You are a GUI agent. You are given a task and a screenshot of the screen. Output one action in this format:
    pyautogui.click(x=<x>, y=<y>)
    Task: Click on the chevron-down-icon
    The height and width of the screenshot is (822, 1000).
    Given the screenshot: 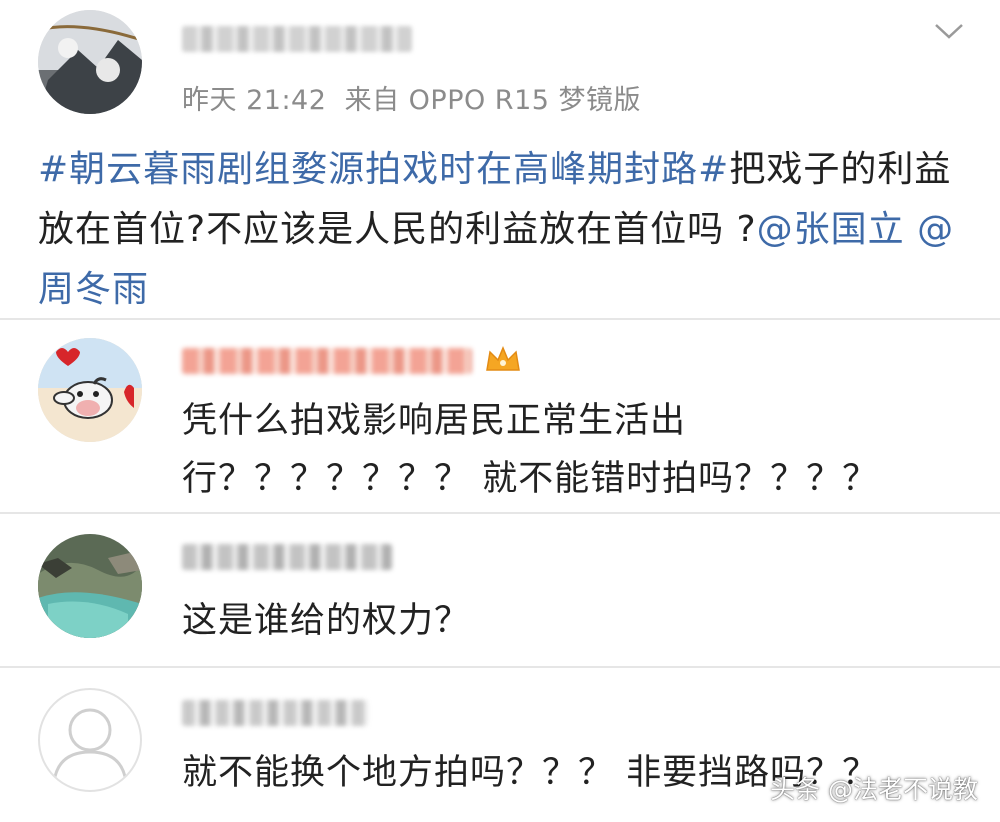 What is the action you would take?
    pyautogui.click(x=949, y=31)
    